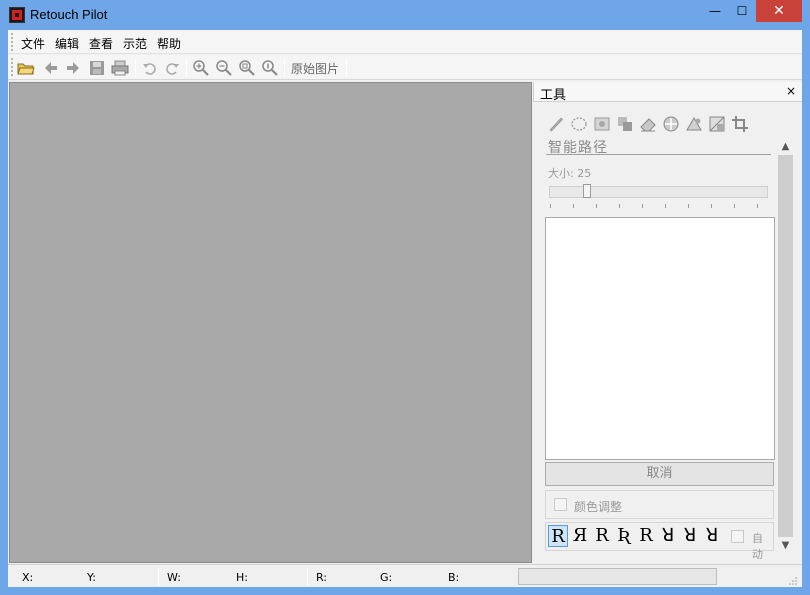 Image resolution: width=810 pixels, height=595 pixels. What do you see at coordinates (101, 43) in the screenshot?
I see `menu-view: 查看` at bounding box center [101, 43].